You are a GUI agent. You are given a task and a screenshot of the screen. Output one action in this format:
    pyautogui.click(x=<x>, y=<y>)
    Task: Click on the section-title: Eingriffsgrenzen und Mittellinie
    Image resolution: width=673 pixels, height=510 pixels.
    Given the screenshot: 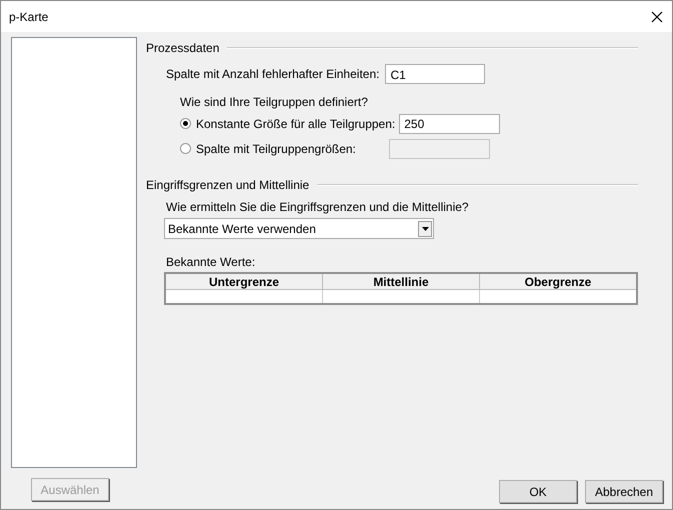 What is the action you would take?
    pyautogui.click(x=228, y=185)
    